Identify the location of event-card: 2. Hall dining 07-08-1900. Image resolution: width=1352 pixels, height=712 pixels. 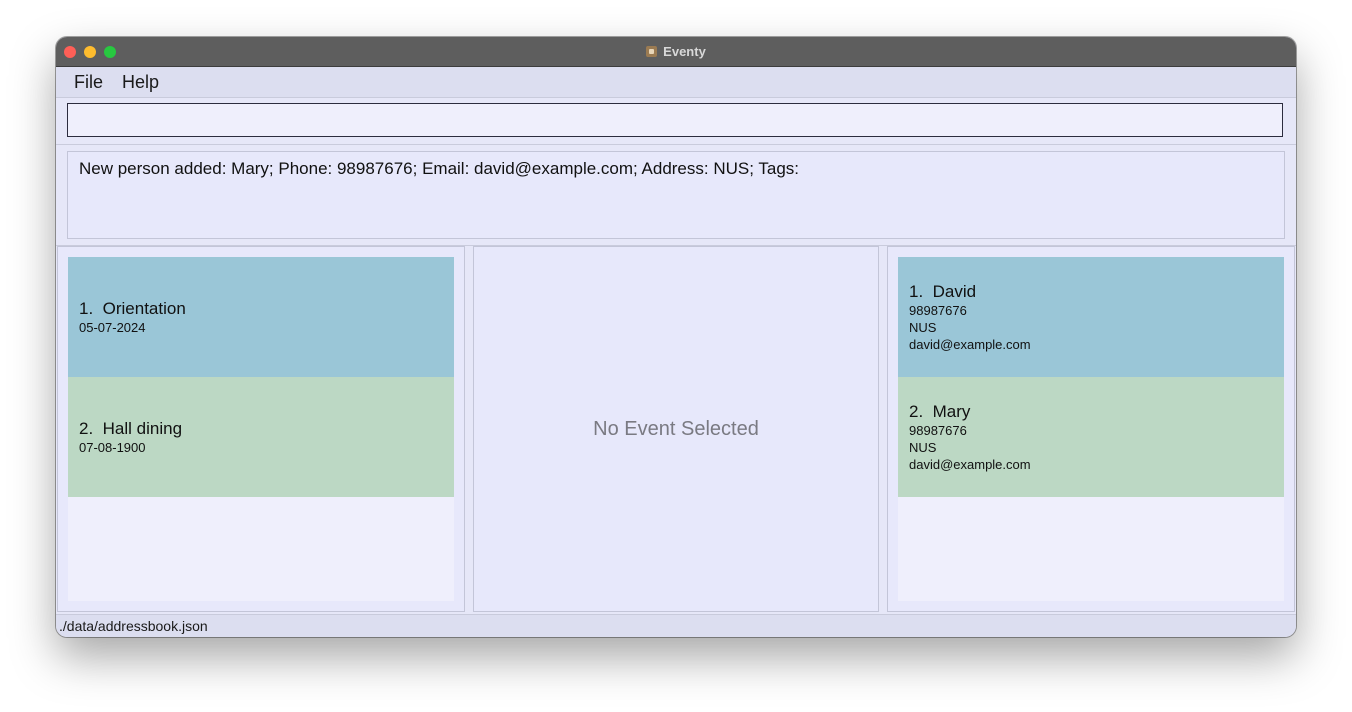
(261, 437).